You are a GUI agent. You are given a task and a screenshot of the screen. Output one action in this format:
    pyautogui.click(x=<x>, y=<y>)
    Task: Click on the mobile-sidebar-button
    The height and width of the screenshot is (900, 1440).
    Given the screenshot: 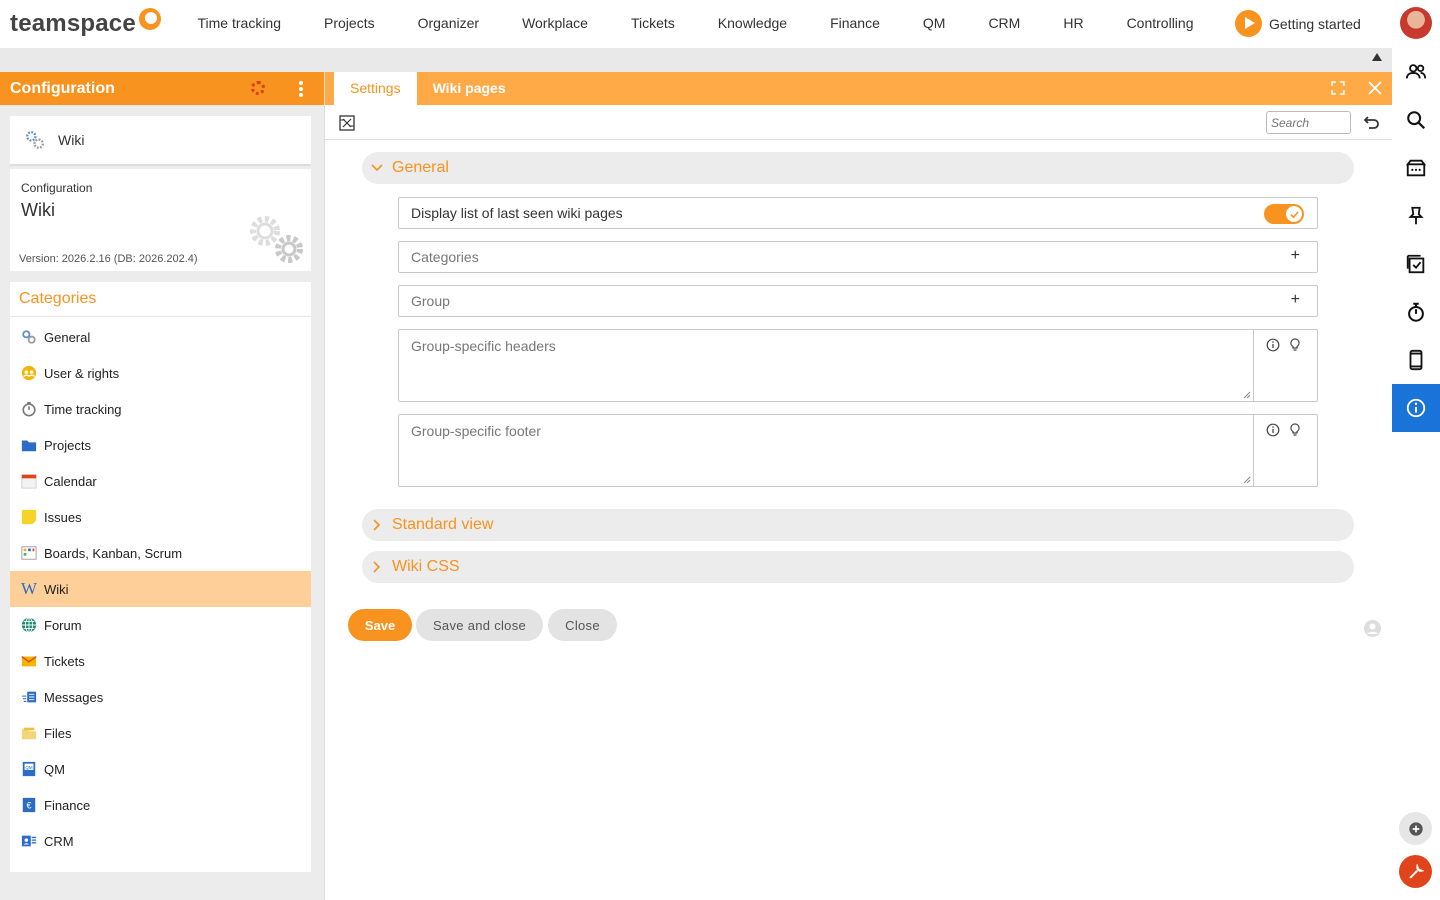 What is the action you would take?
    pyautogui.click(x=1416, y=360)
    